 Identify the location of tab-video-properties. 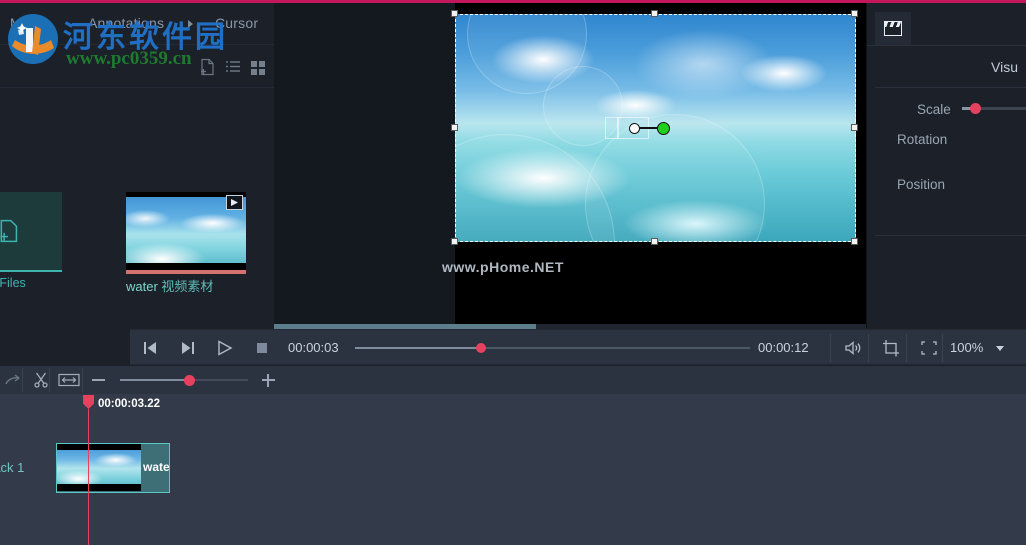
(893, 28).